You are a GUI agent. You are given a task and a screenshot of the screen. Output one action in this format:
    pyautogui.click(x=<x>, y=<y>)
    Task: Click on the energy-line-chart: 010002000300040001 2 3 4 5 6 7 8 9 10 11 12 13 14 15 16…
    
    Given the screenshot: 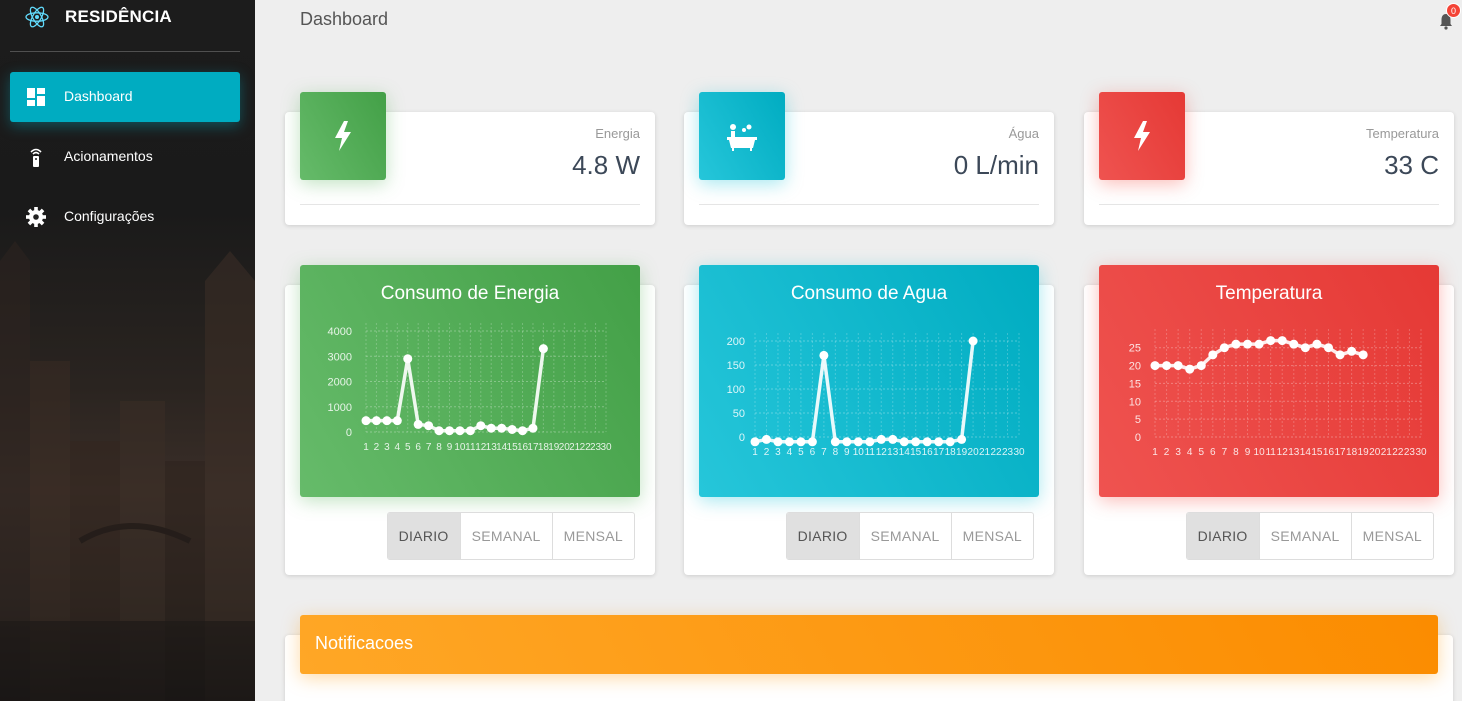 What is the action you would take?
    pyautogui.click(x=470, y=388)
    